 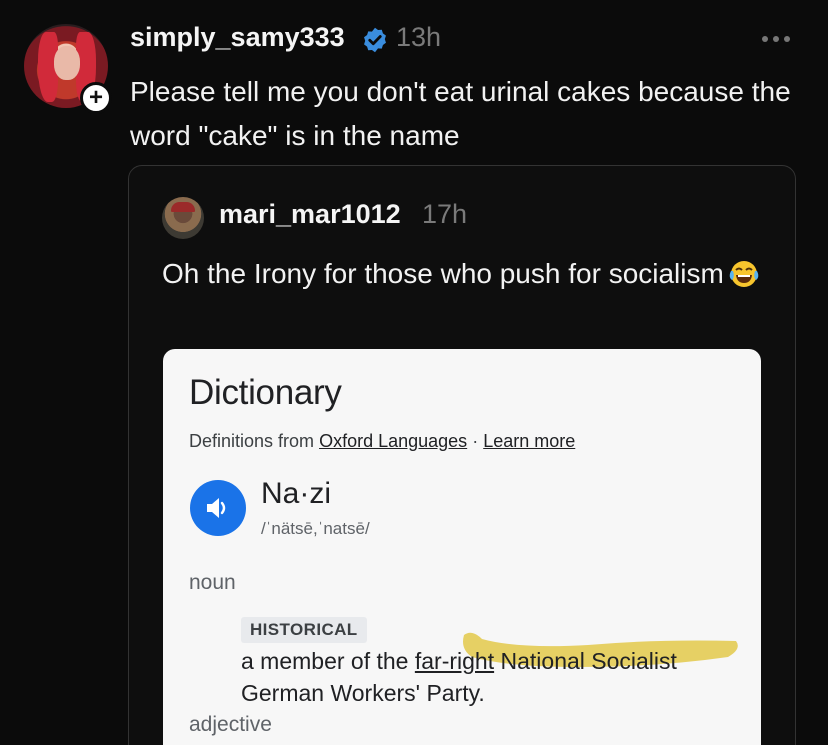 I want to click on quoted-avatar, so click(x=183, y=218).